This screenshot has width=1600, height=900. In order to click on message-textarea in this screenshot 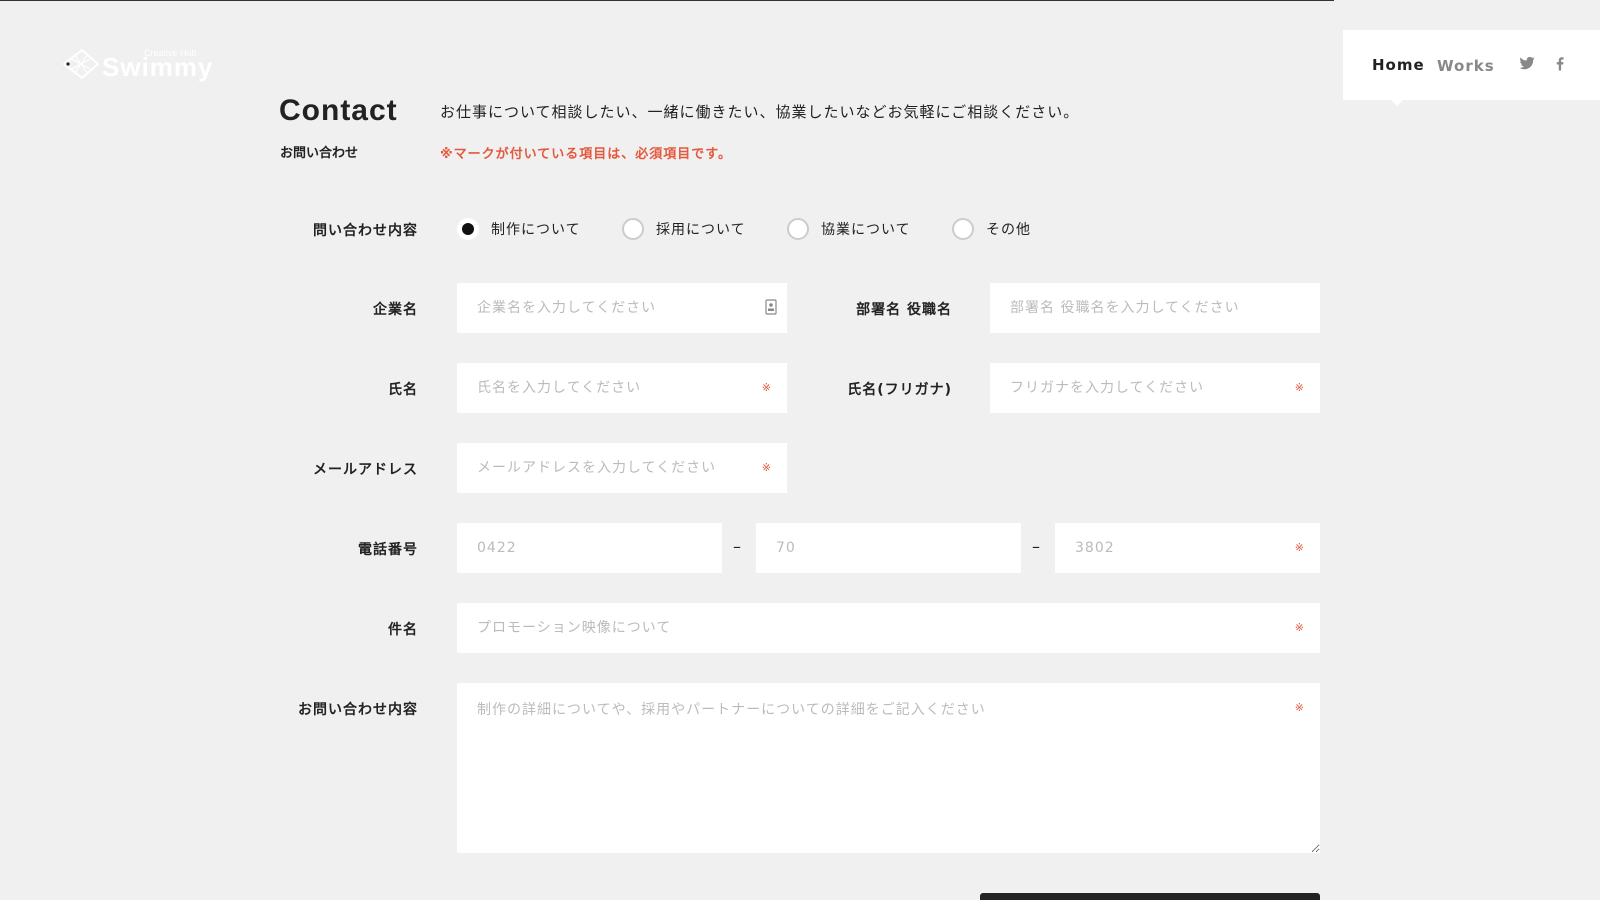, I will do `click(888, 768)`.